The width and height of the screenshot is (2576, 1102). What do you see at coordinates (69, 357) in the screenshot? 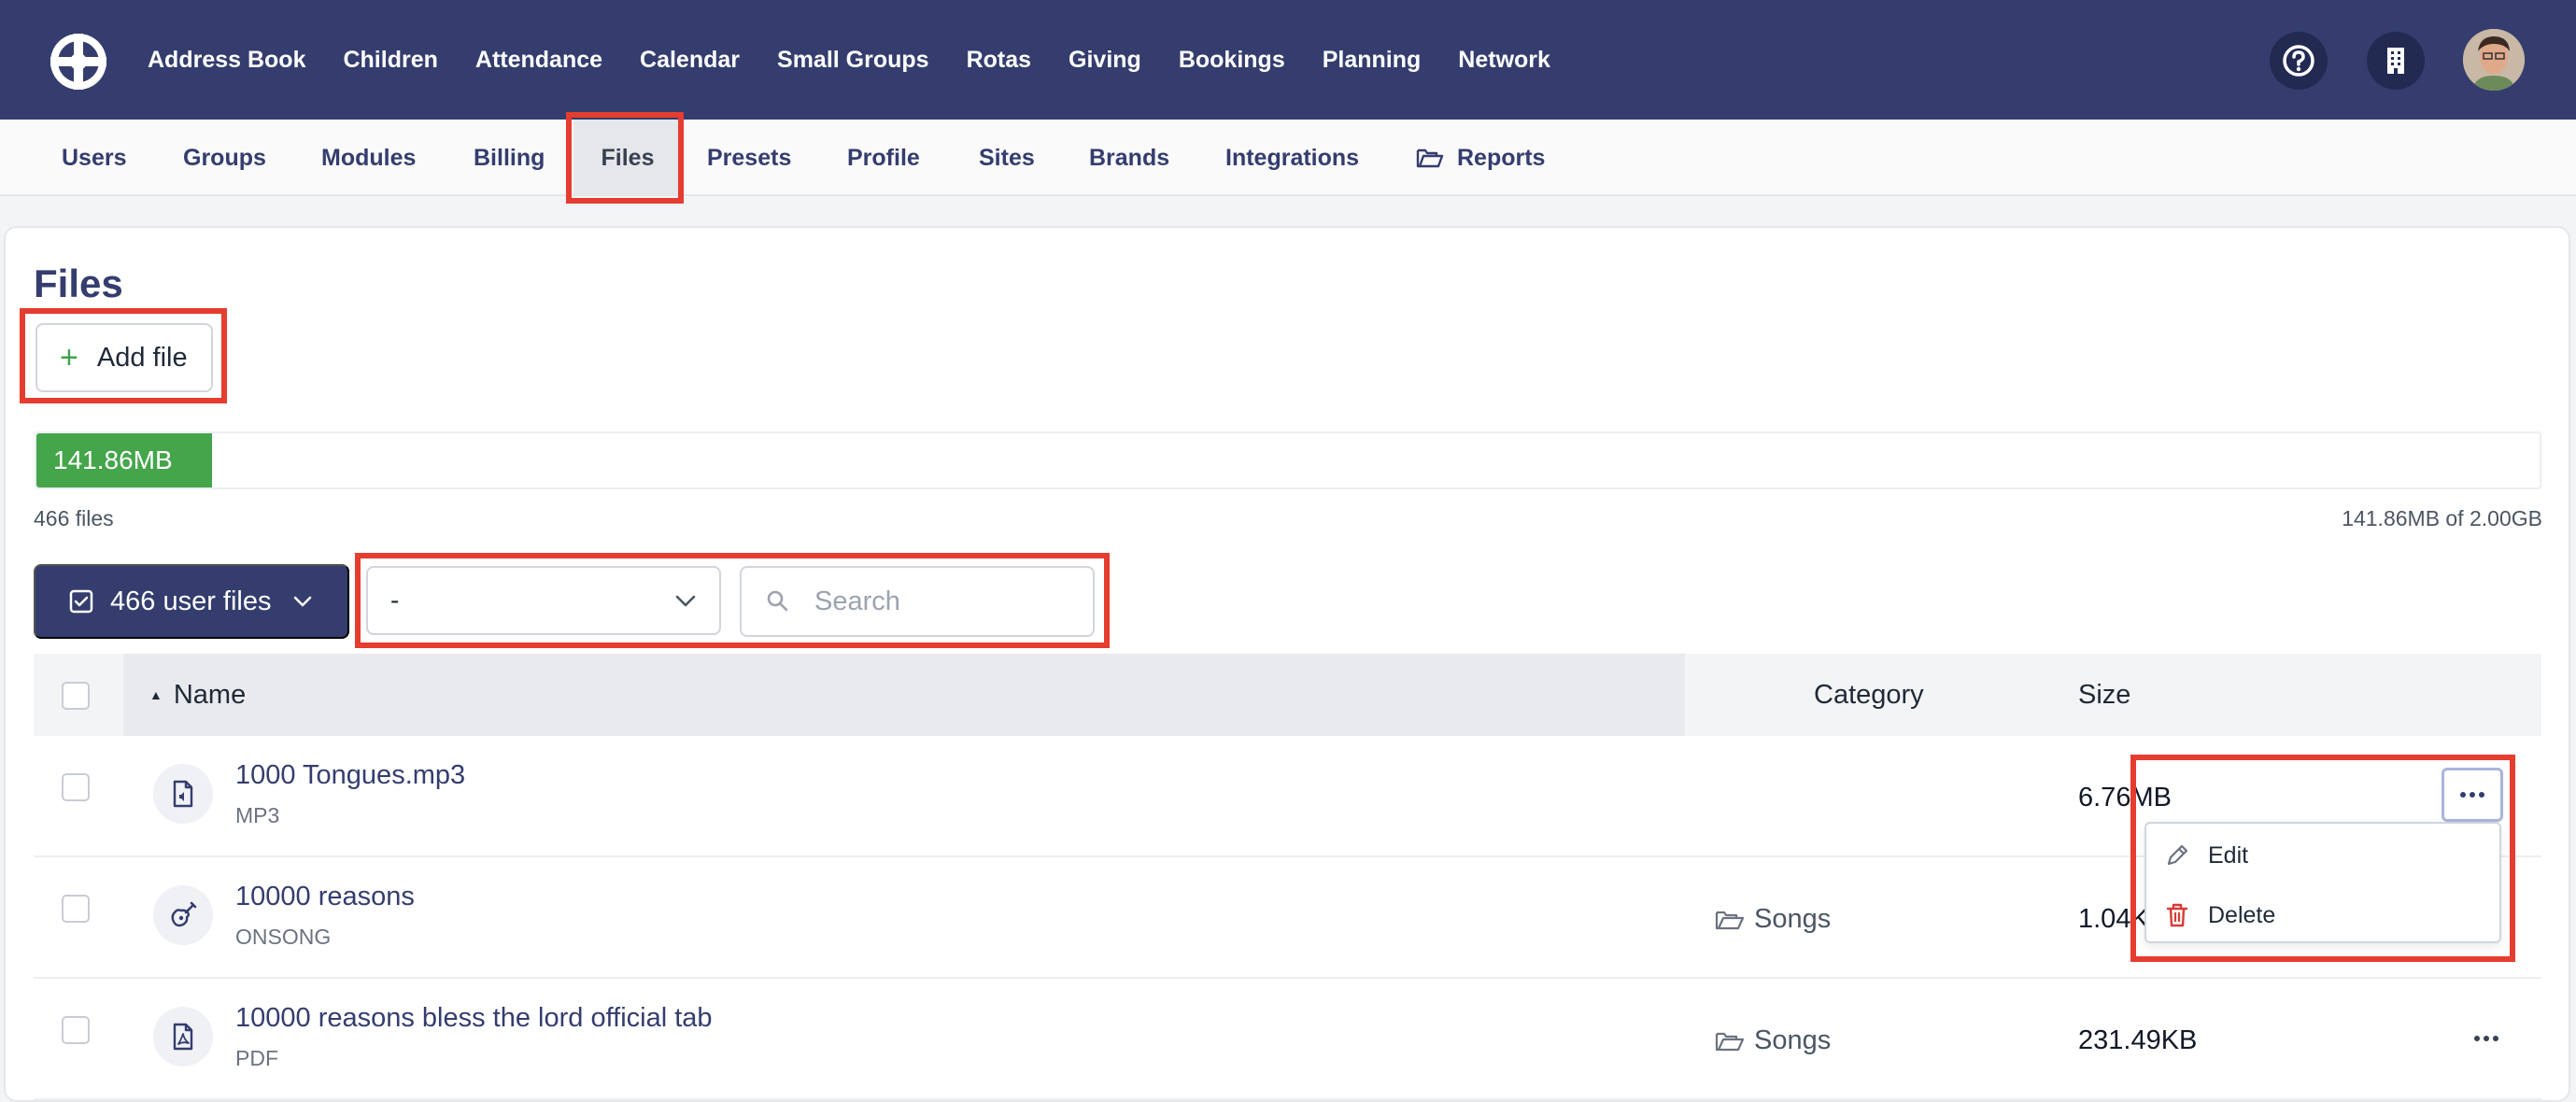
I see `plus-icon: +` at bounding box center [69, 357].